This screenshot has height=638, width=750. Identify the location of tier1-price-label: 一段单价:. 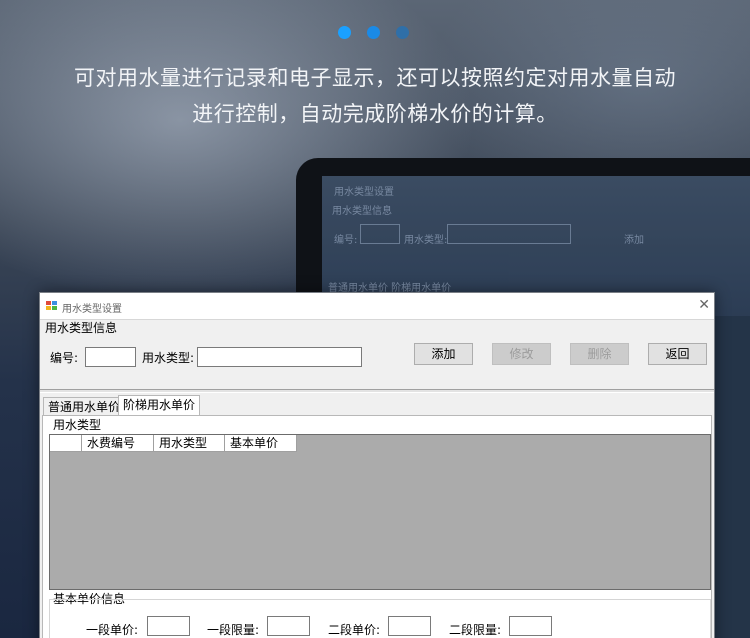
(112, 630).